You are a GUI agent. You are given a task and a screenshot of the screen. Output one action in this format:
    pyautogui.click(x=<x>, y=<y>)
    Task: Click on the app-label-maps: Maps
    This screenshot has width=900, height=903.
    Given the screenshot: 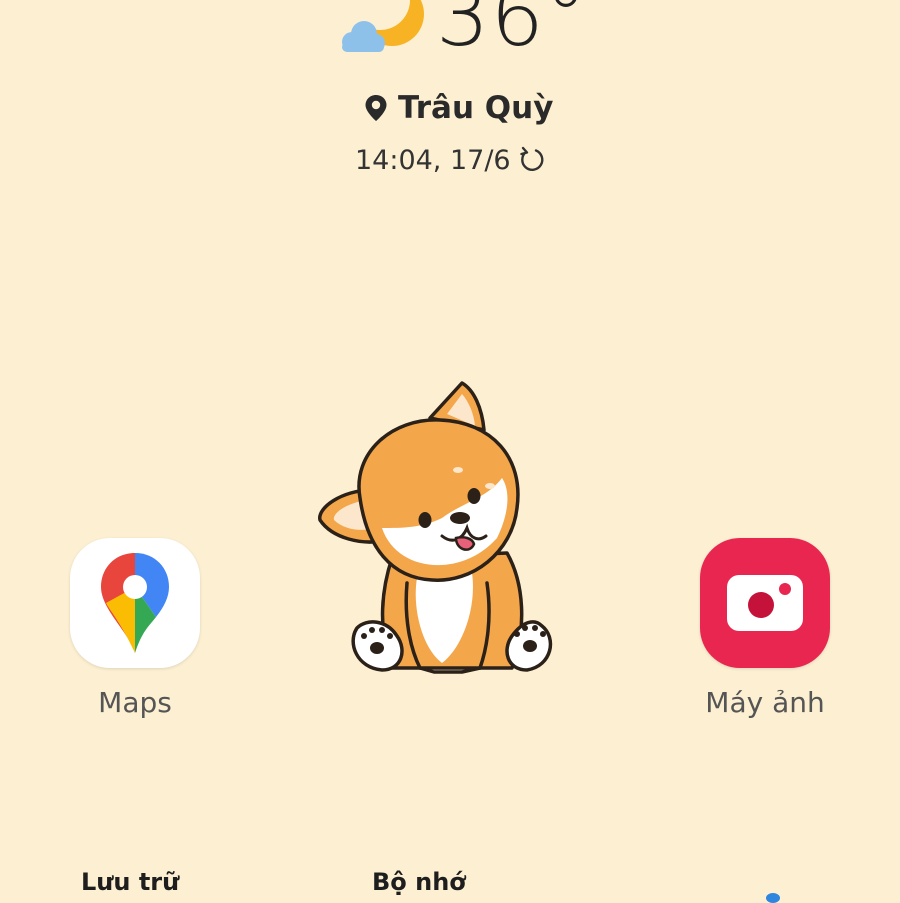 What is the action you would take?
    pyautogui.click(x=135, y=702)
    